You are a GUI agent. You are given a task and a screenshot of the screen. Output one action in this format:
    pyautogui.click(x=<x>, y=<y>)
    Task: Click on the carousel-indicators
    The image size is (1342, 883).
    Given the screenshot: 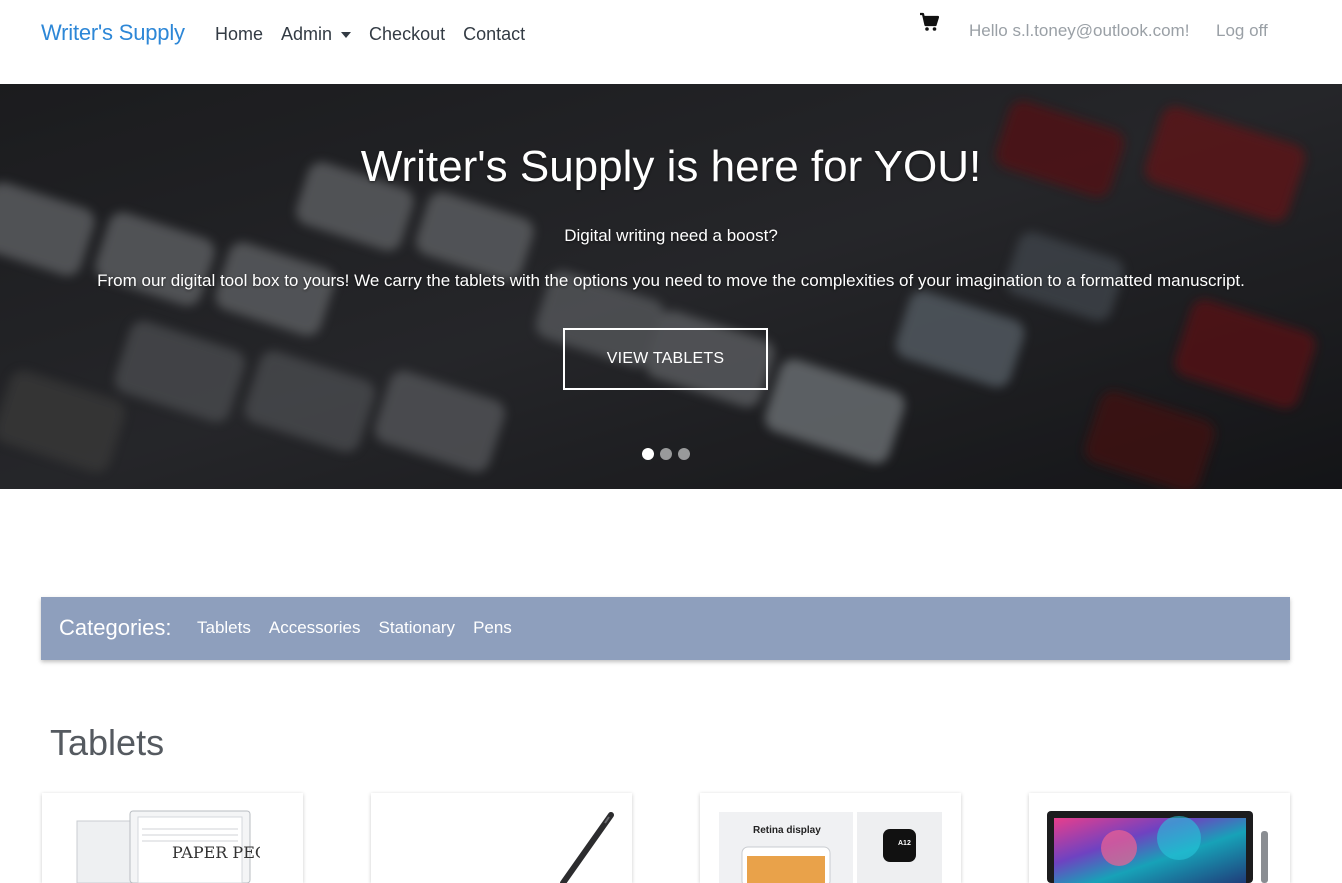 What is the action you would take?
    pyautogui.click(x=666, y=454)
    